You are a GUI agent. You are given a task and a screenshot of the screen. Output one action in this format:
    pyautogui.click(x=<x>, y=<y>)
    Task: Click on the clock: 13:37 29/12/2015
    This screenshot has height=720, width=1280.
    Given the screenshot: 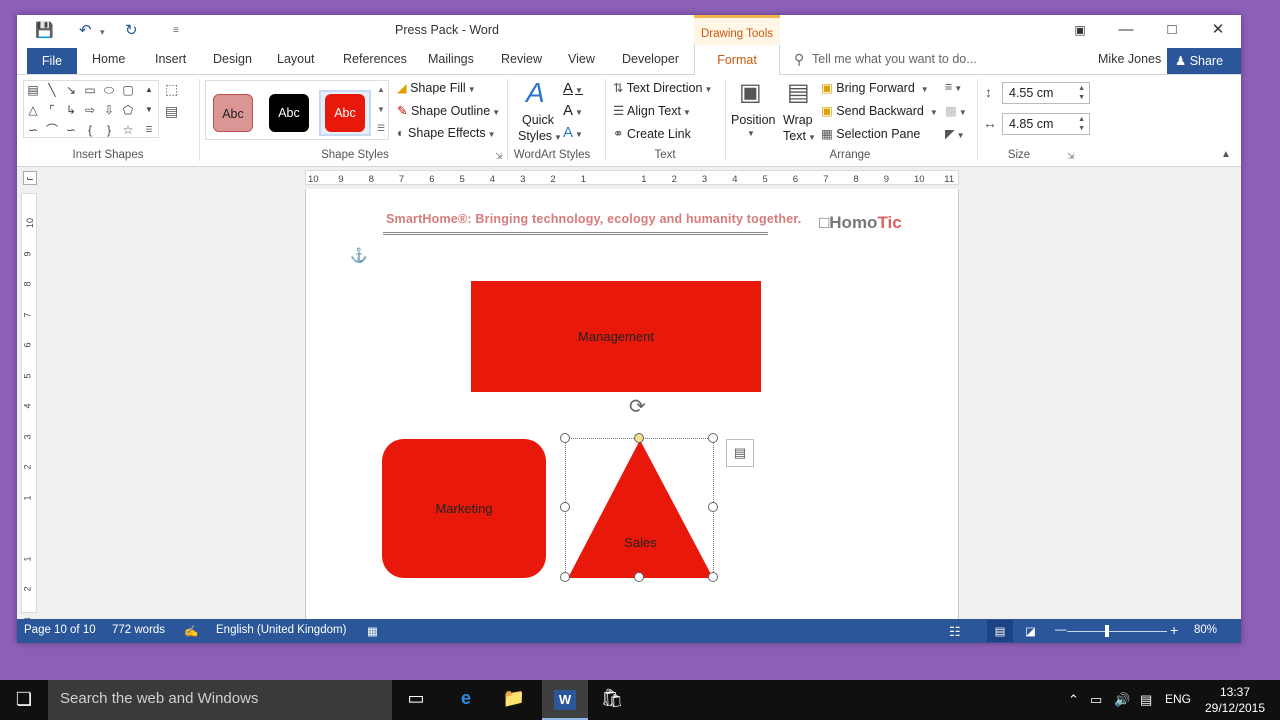 What is the action you would take?
    pyautogui.click(x=1235, y=700)
    